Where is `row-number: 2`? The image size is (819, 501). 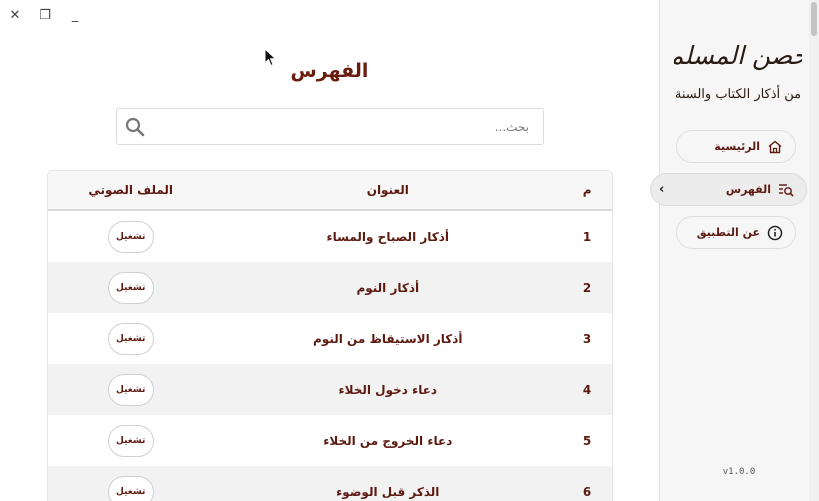
row-number: 2 is located at coordinates (587, 287).